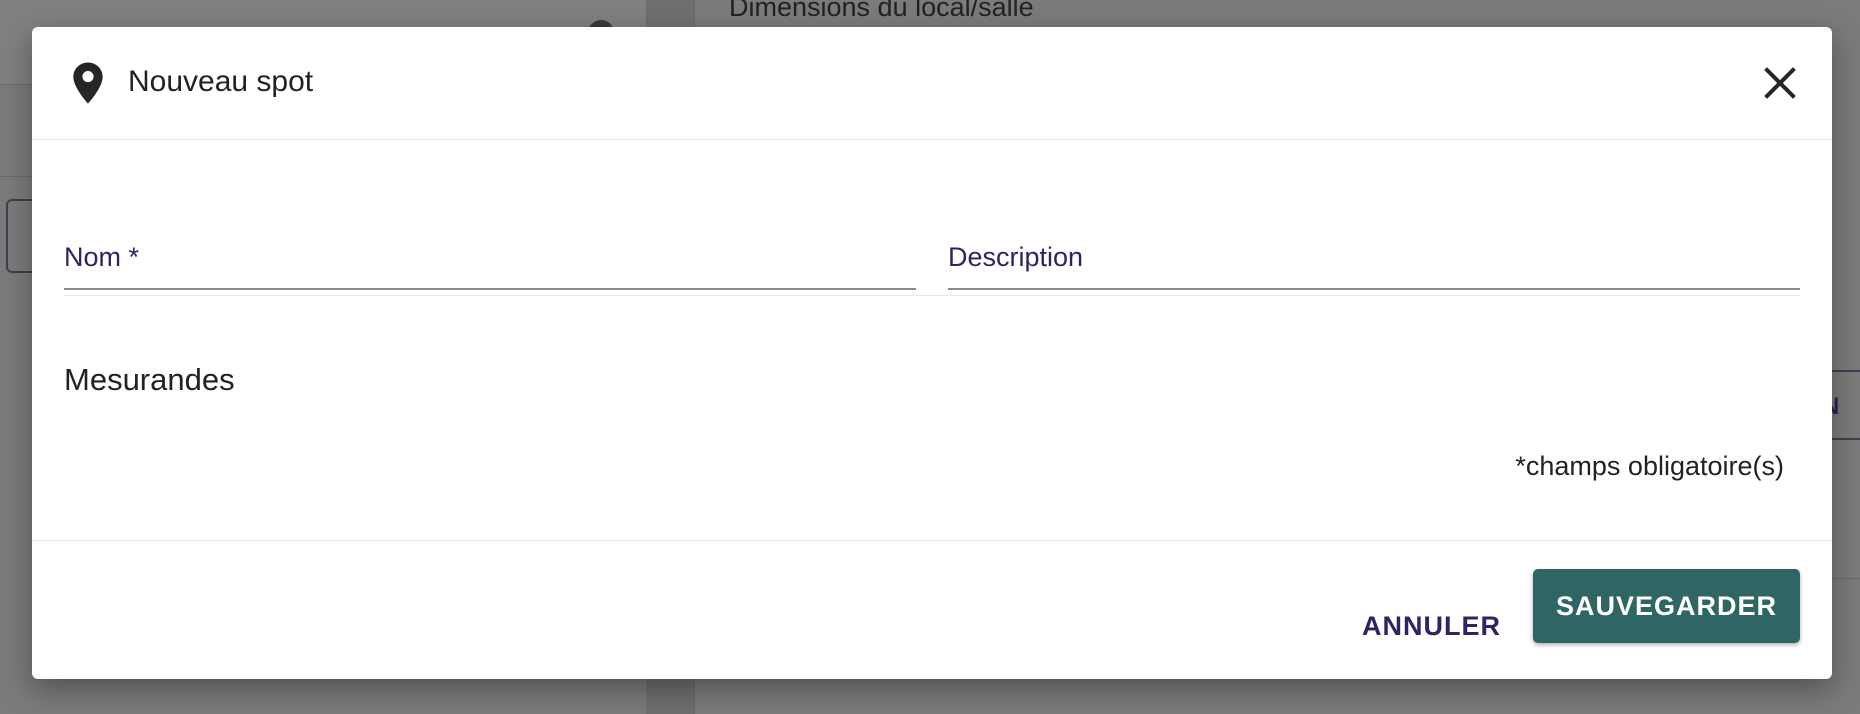  I want to click on cancel-button: ANNULER, so click(1431, 626).